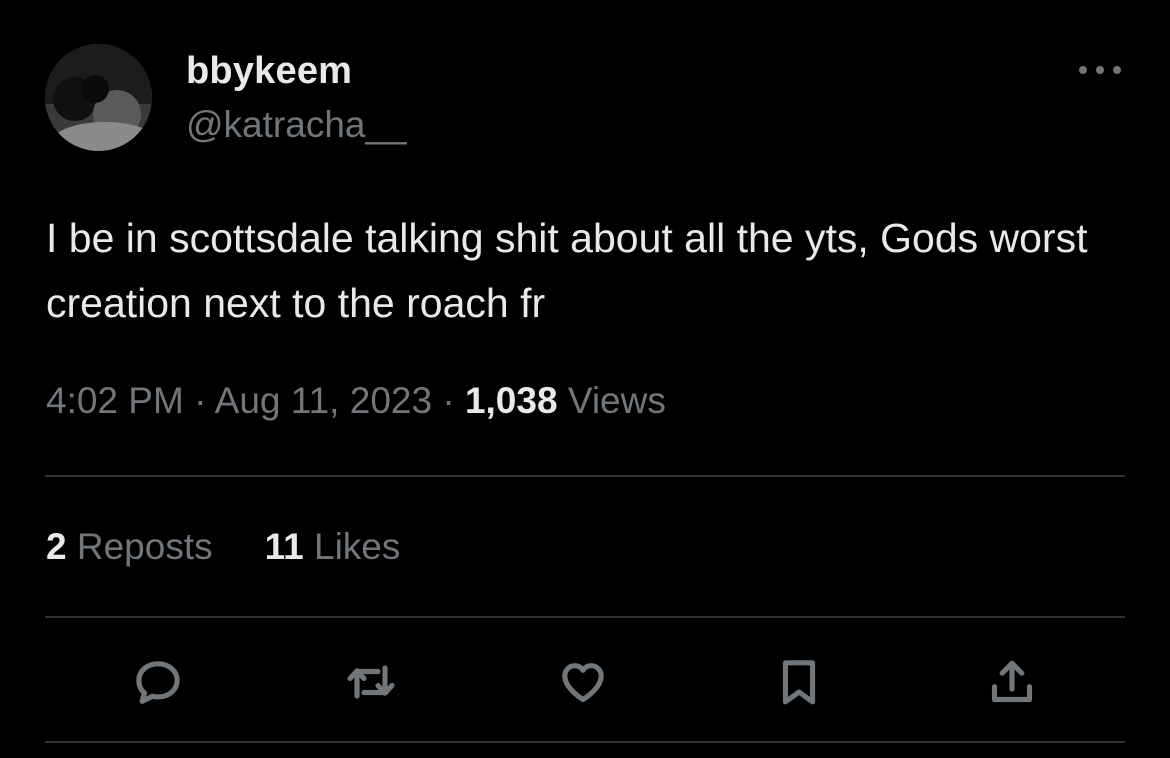 The image size is (1170, 758). I want to click on bookmark-button, so click(799, 682).